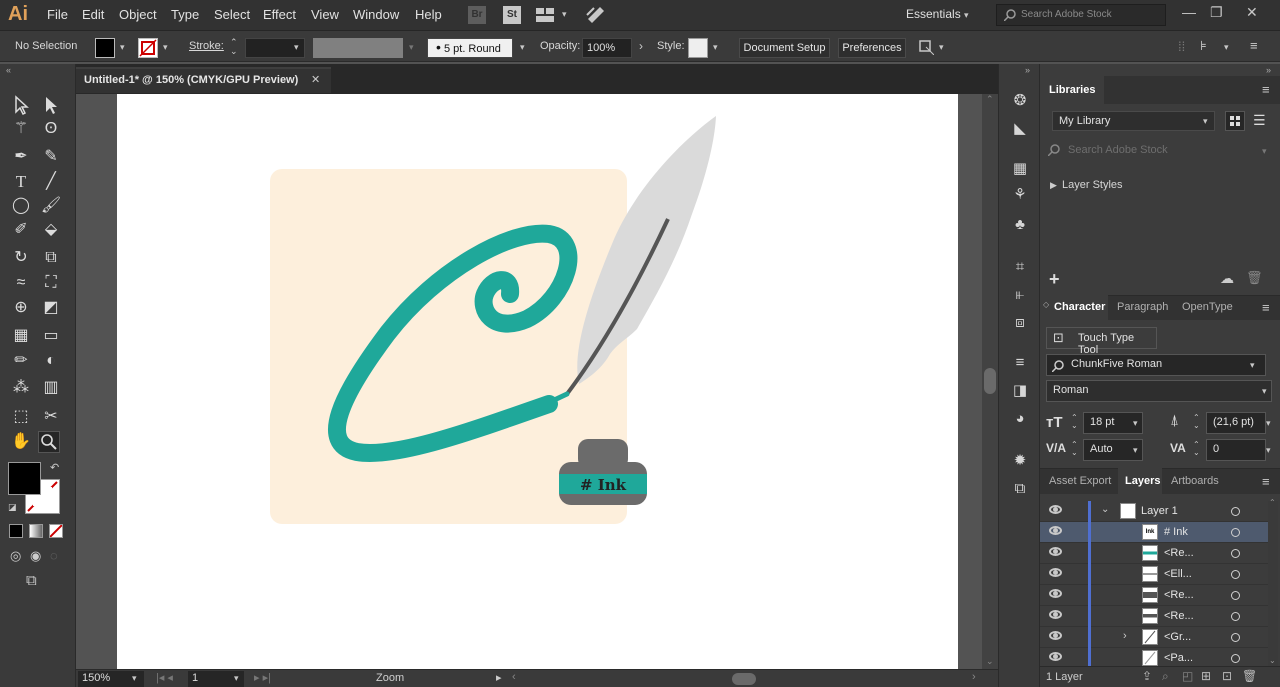 This screenshot has width=1280, height=687. I want to click on perspective-grid-icon: ◩, so click(51, 308).